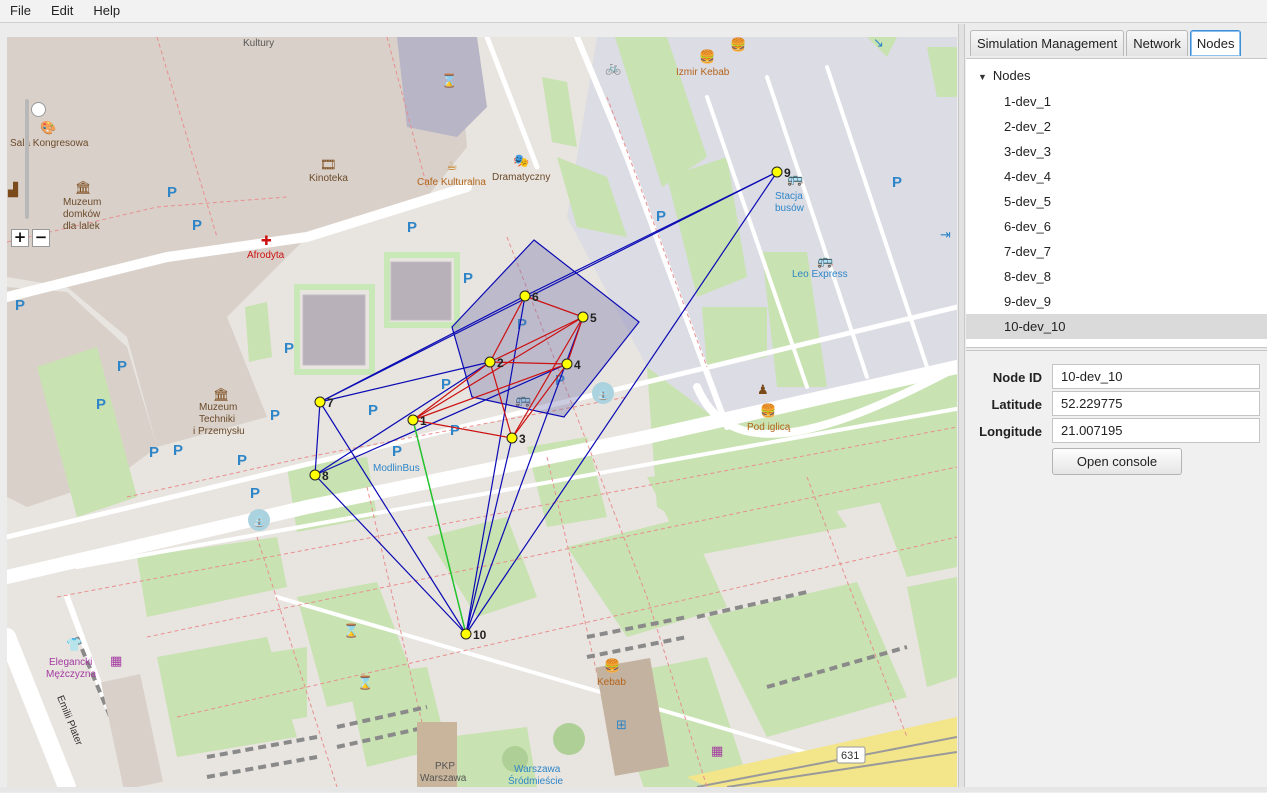  Describe the element at coordinates (522, 439) in the screenshot. I see `network-node-label: 3` at that location.